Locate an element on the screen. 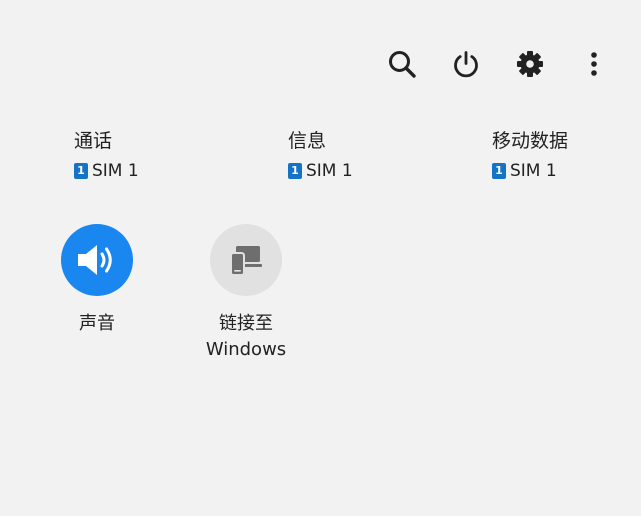 The width and height of the screenshot is (641, 516). sound-tile: 声音 is located at coordinates (97, 280).